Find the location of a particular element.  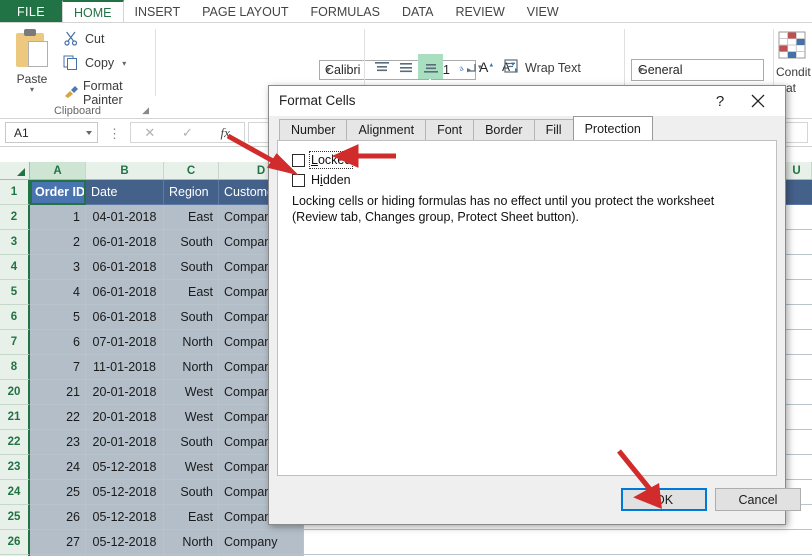

column-header-c: C is located at coordinates (191, 170).